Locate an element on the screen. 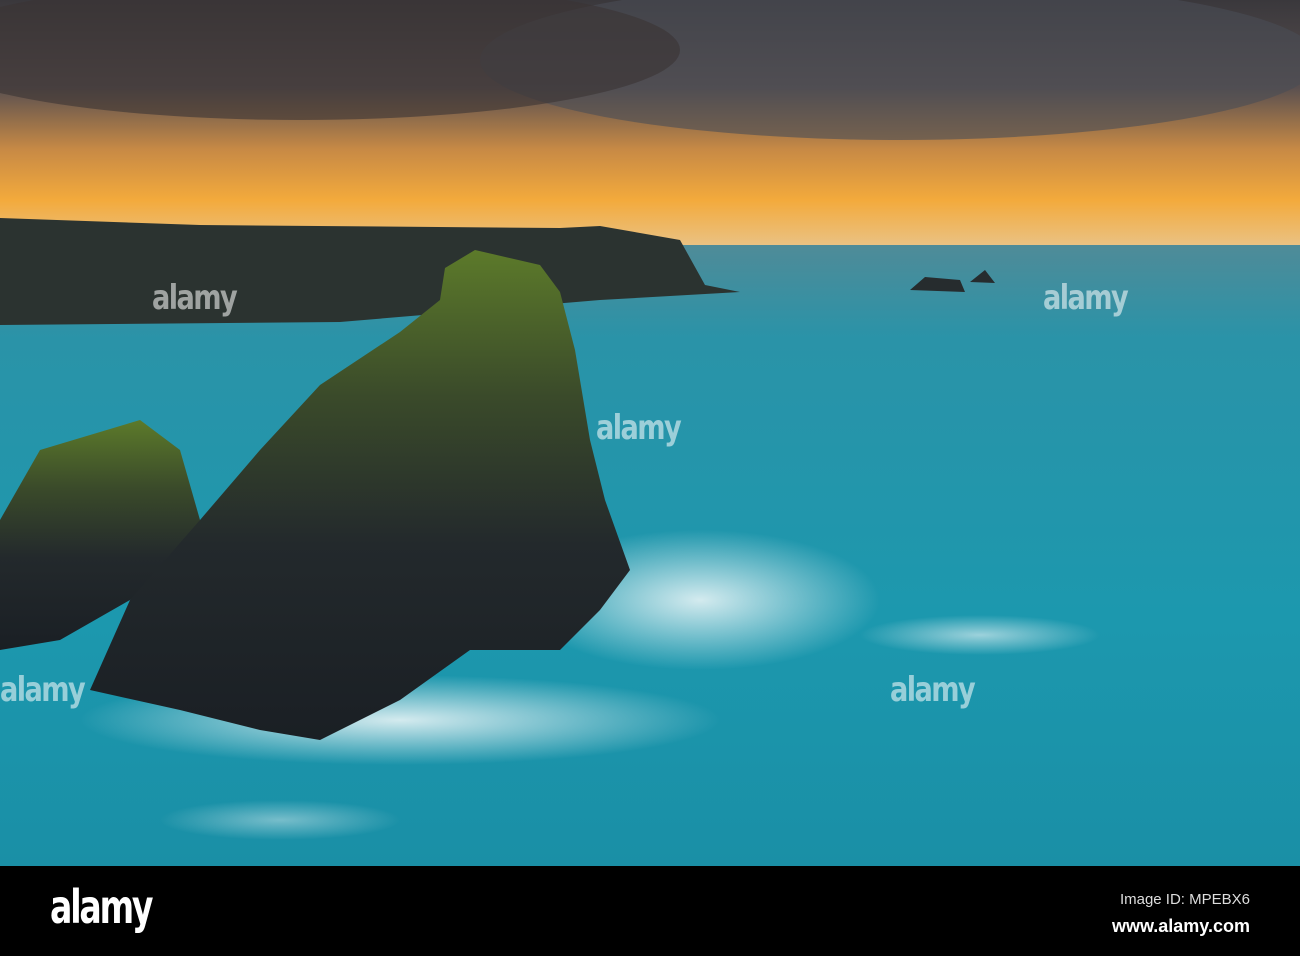  website-link: www.alamy.com is located at coordinates (1181, 926).